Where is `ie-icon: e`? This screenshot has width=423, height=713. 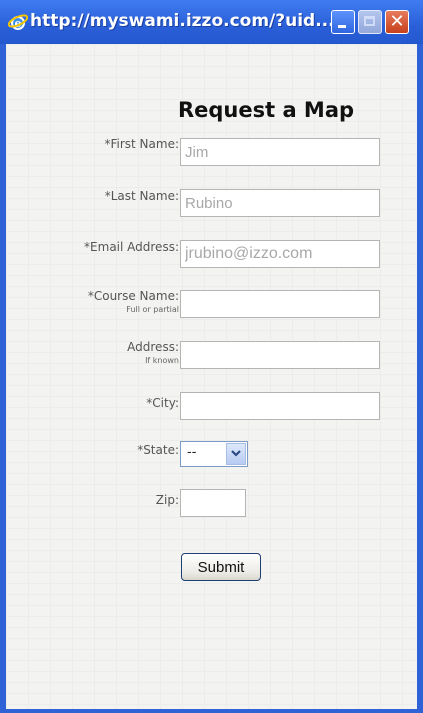
ie-icon: e is located at coordinates (18, 22).